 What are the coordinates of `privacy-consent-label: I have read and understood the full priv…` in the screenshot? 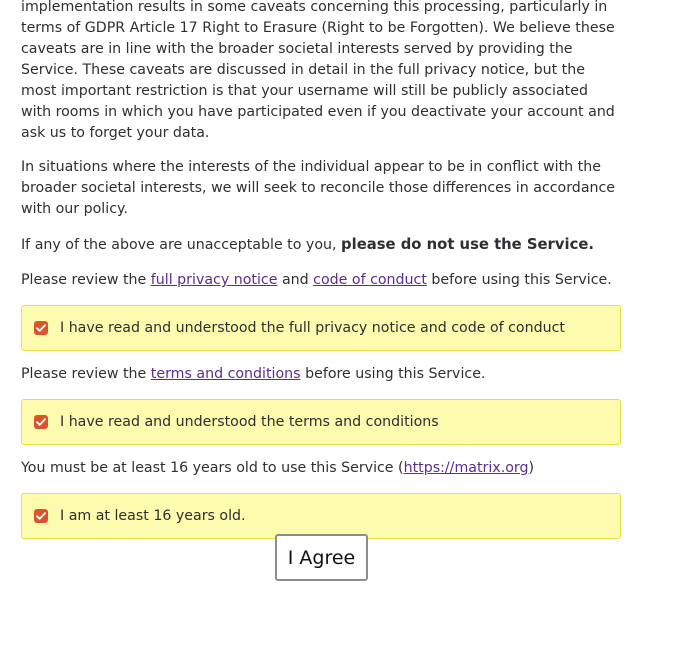 It's located at (312, 327).